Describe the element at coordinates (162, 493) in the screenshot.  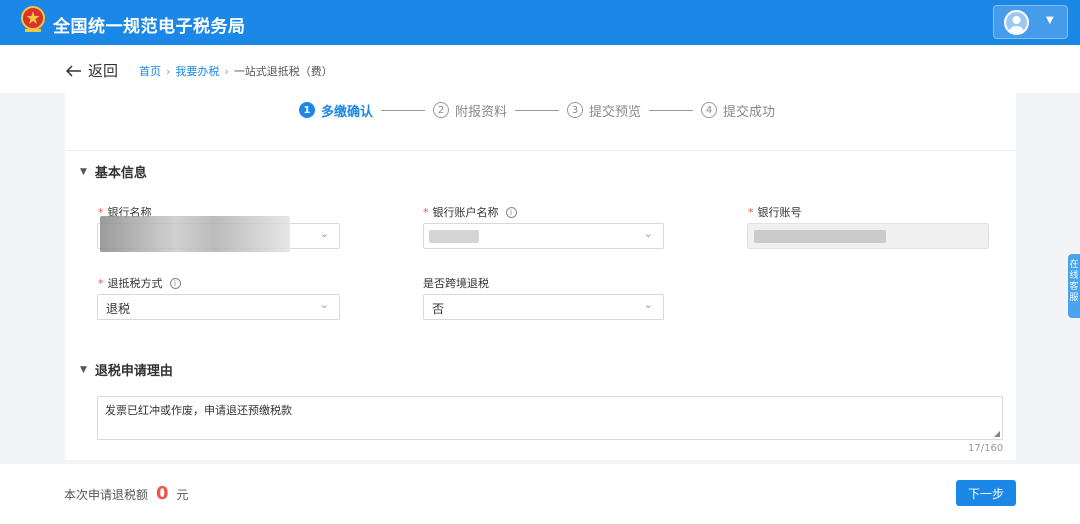
I see `amount-value: 0` at that location.